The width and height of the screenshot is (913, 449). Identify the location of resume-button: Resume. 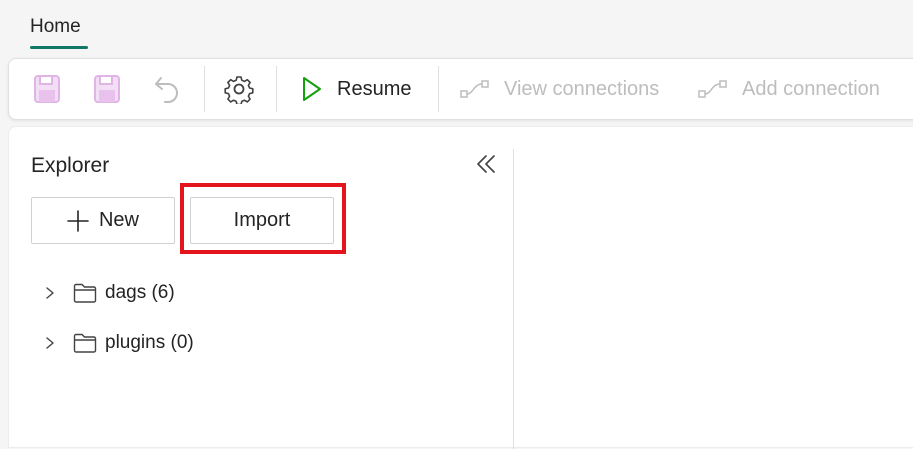
(356, 89).